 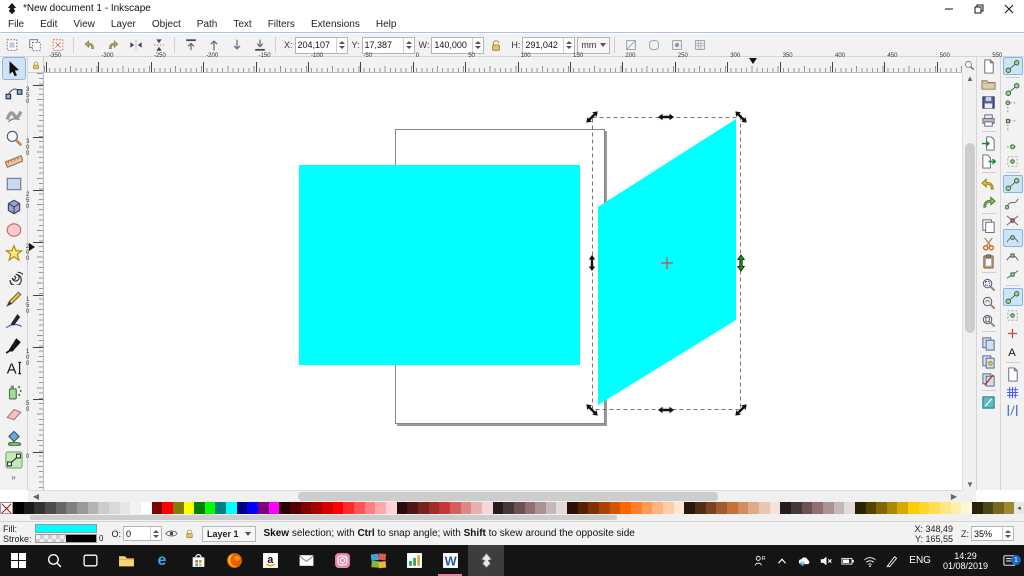 What do you see at coordinates (989, 261) in the screenshot?
I see `paste-button` at bounding box center [989, 261].